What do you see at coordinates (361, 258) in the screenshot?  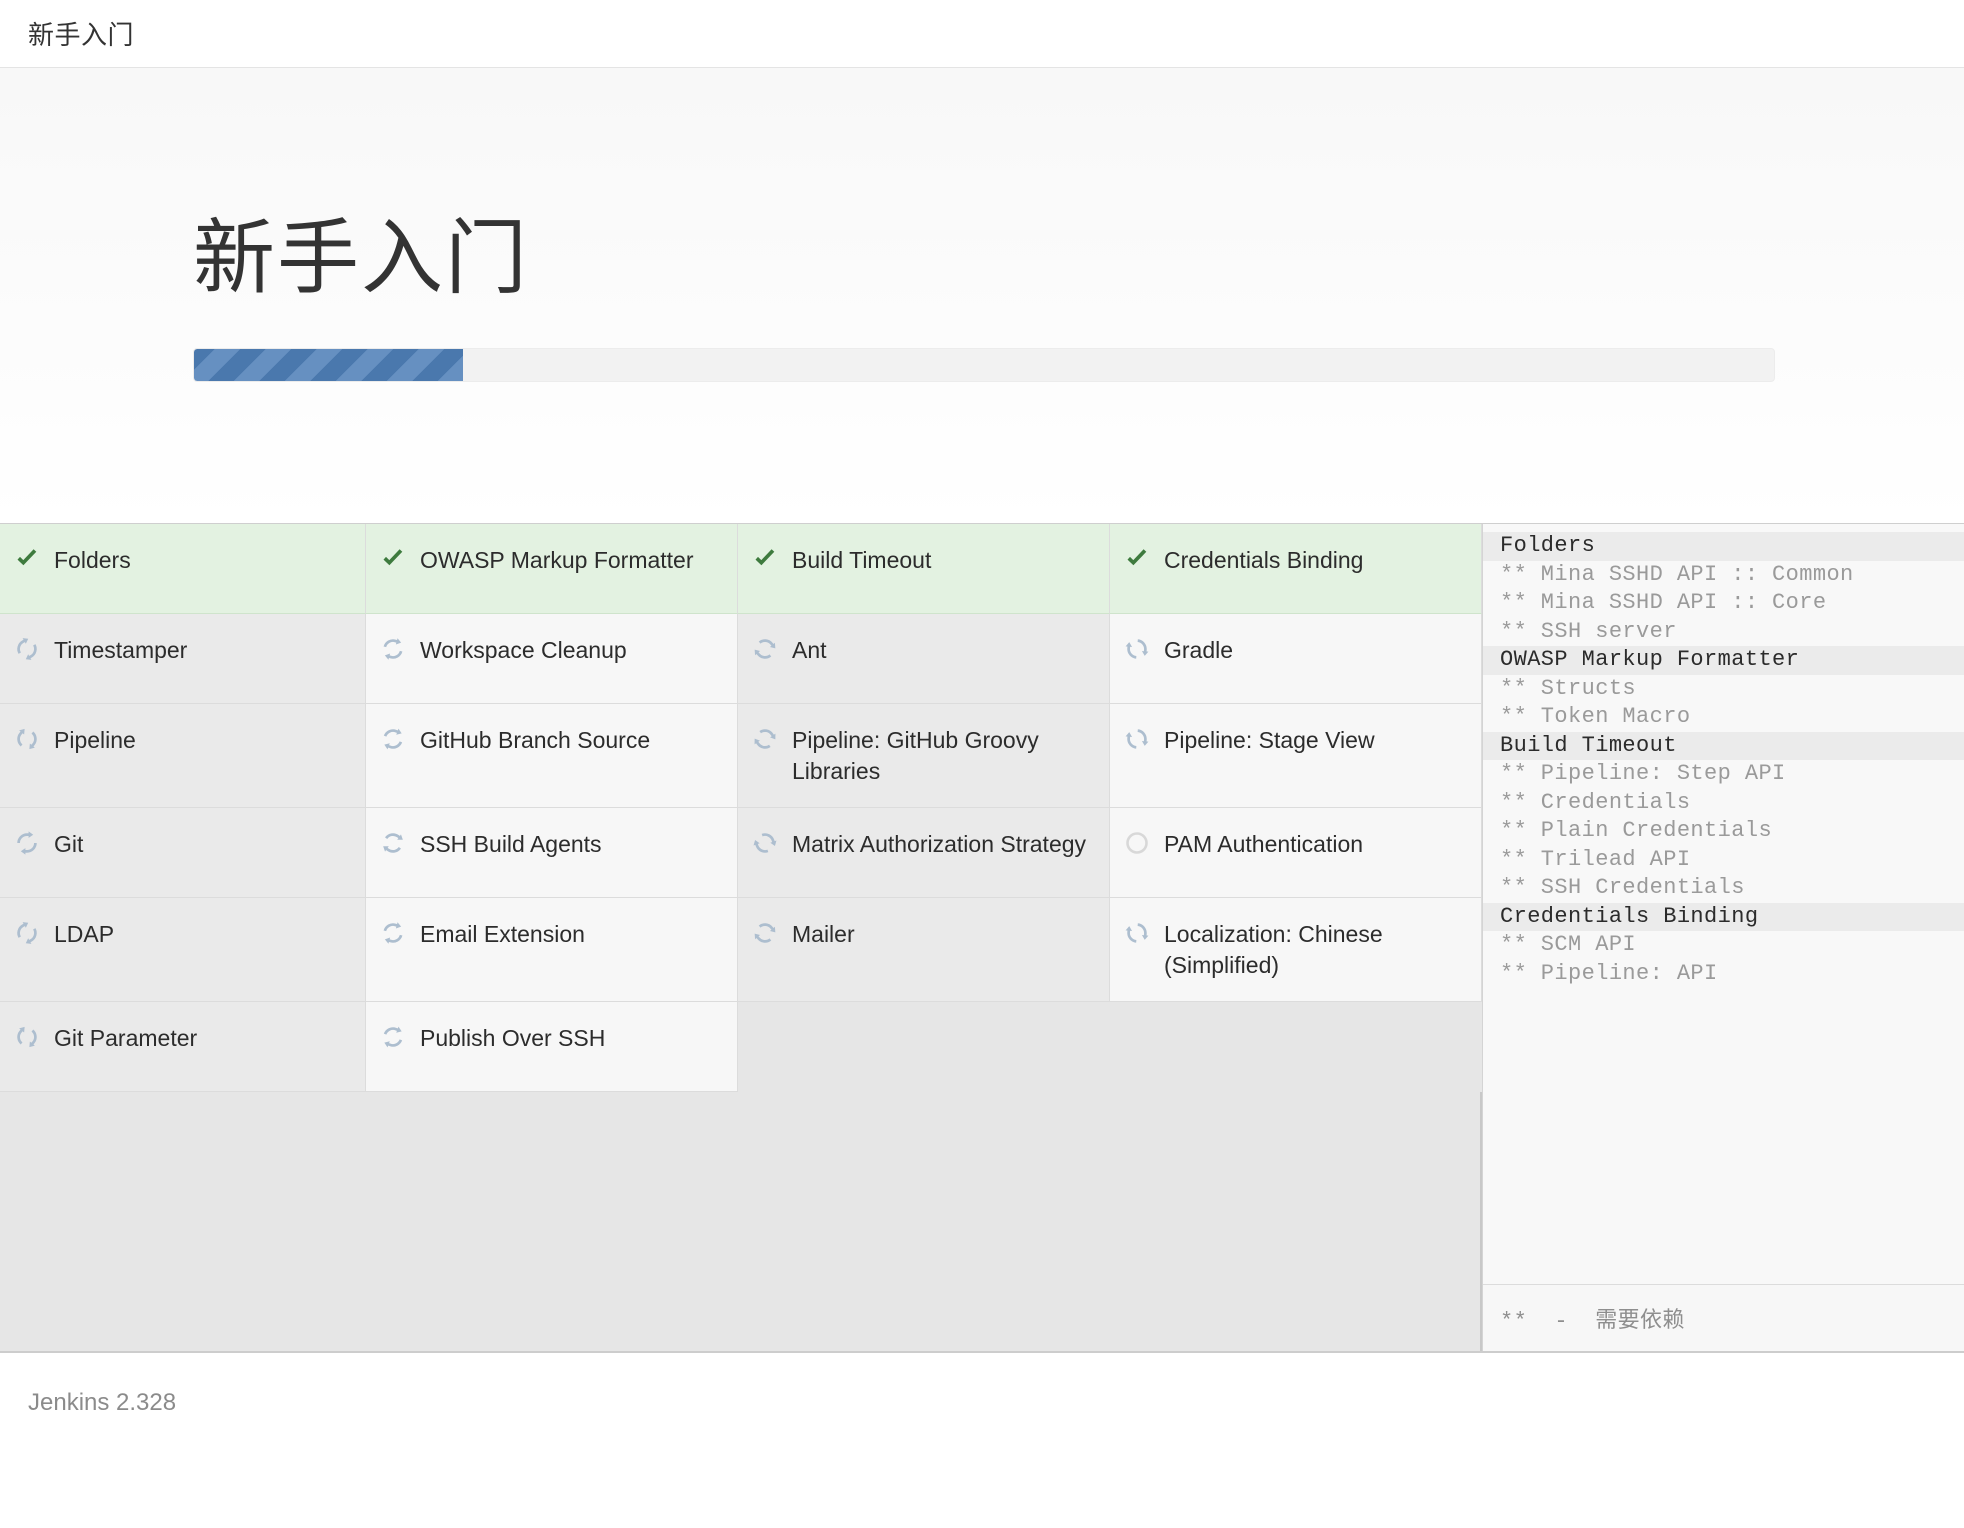 I see `page-title: 新手入门` at bounding box center [361, 258].